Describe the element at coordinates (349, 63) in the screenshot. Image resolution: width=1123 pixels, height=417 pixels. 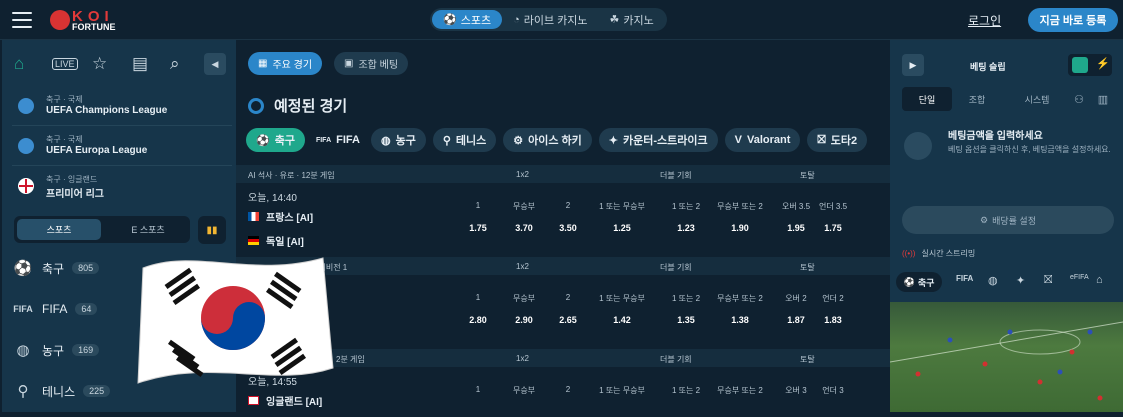
I see `calendar-icon: ▣` at that location.